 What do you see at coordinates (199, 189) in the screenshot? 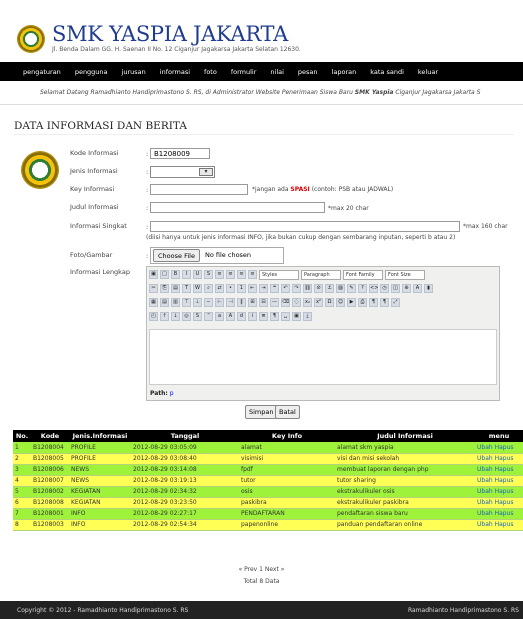
I see `key-input` at bounding box center [199, 189].